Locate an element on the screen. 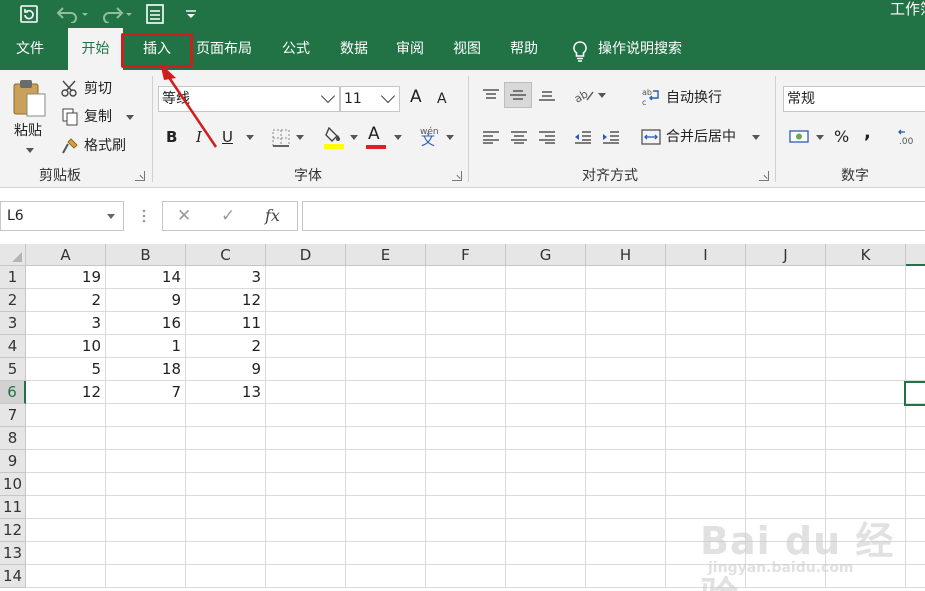  annotation-arrow is located at coordinates (189, 105).